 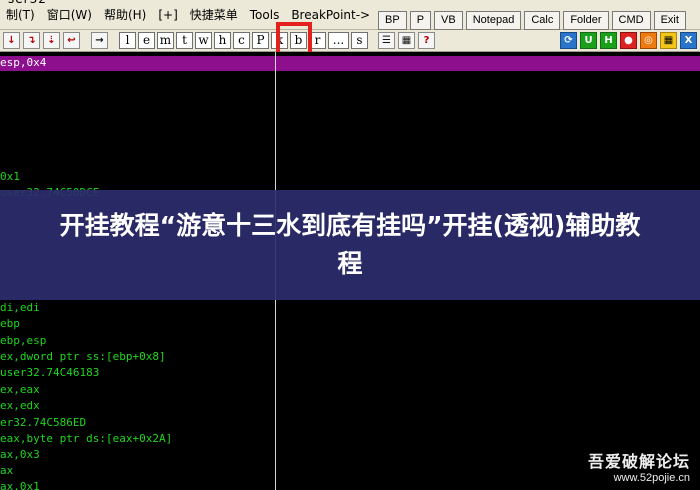 What do you see at coordinates (167, 15) in the screenshot?
I see `menu-plus: [+]` at bounding box center [167, 15].